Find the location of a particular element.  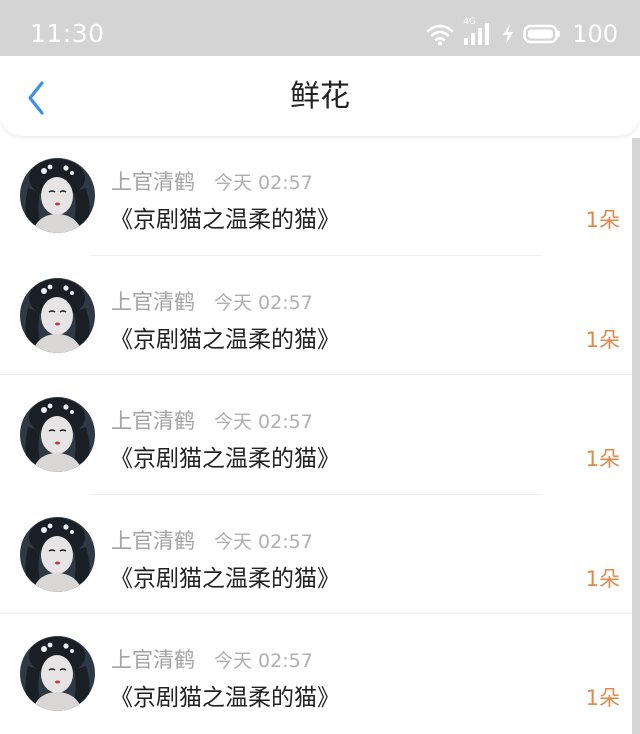

signal-icon: 4G is located at coordinates (478, 32).